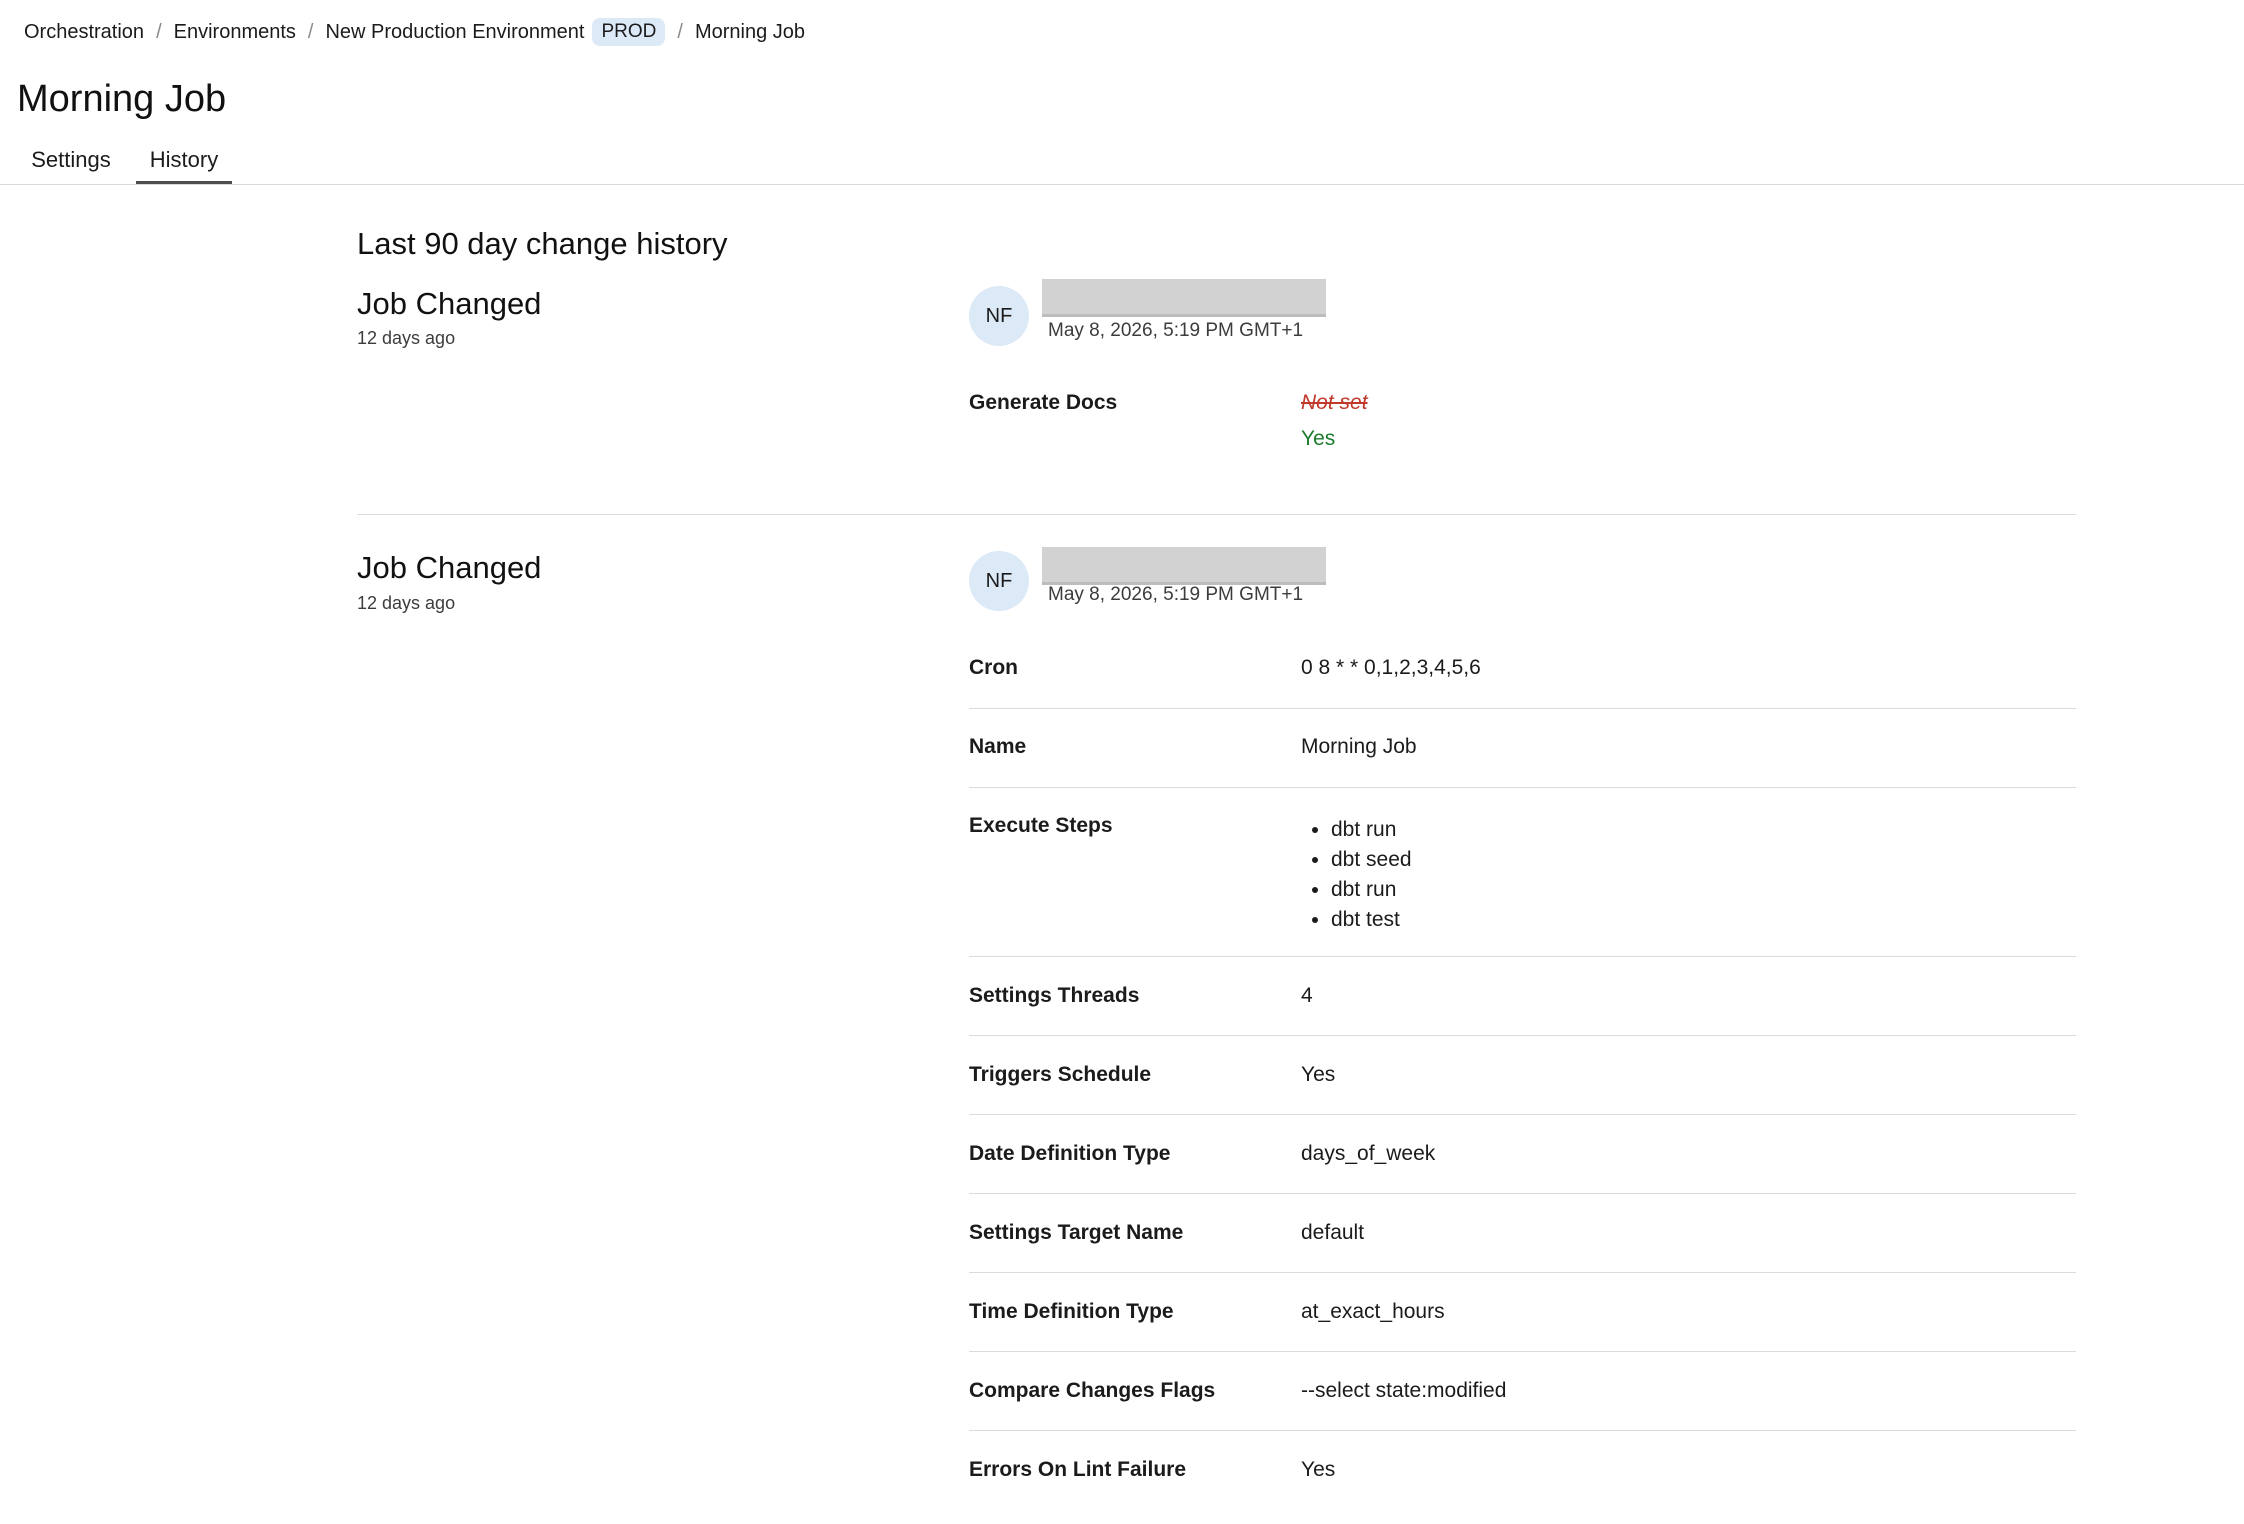 This screenshot has width=2244, height=1524. What do you see at coordinates (1333, 1232) in the screenshot?
I see `field-value-settings-target-name: default` at bounding box center [1333, 1232].